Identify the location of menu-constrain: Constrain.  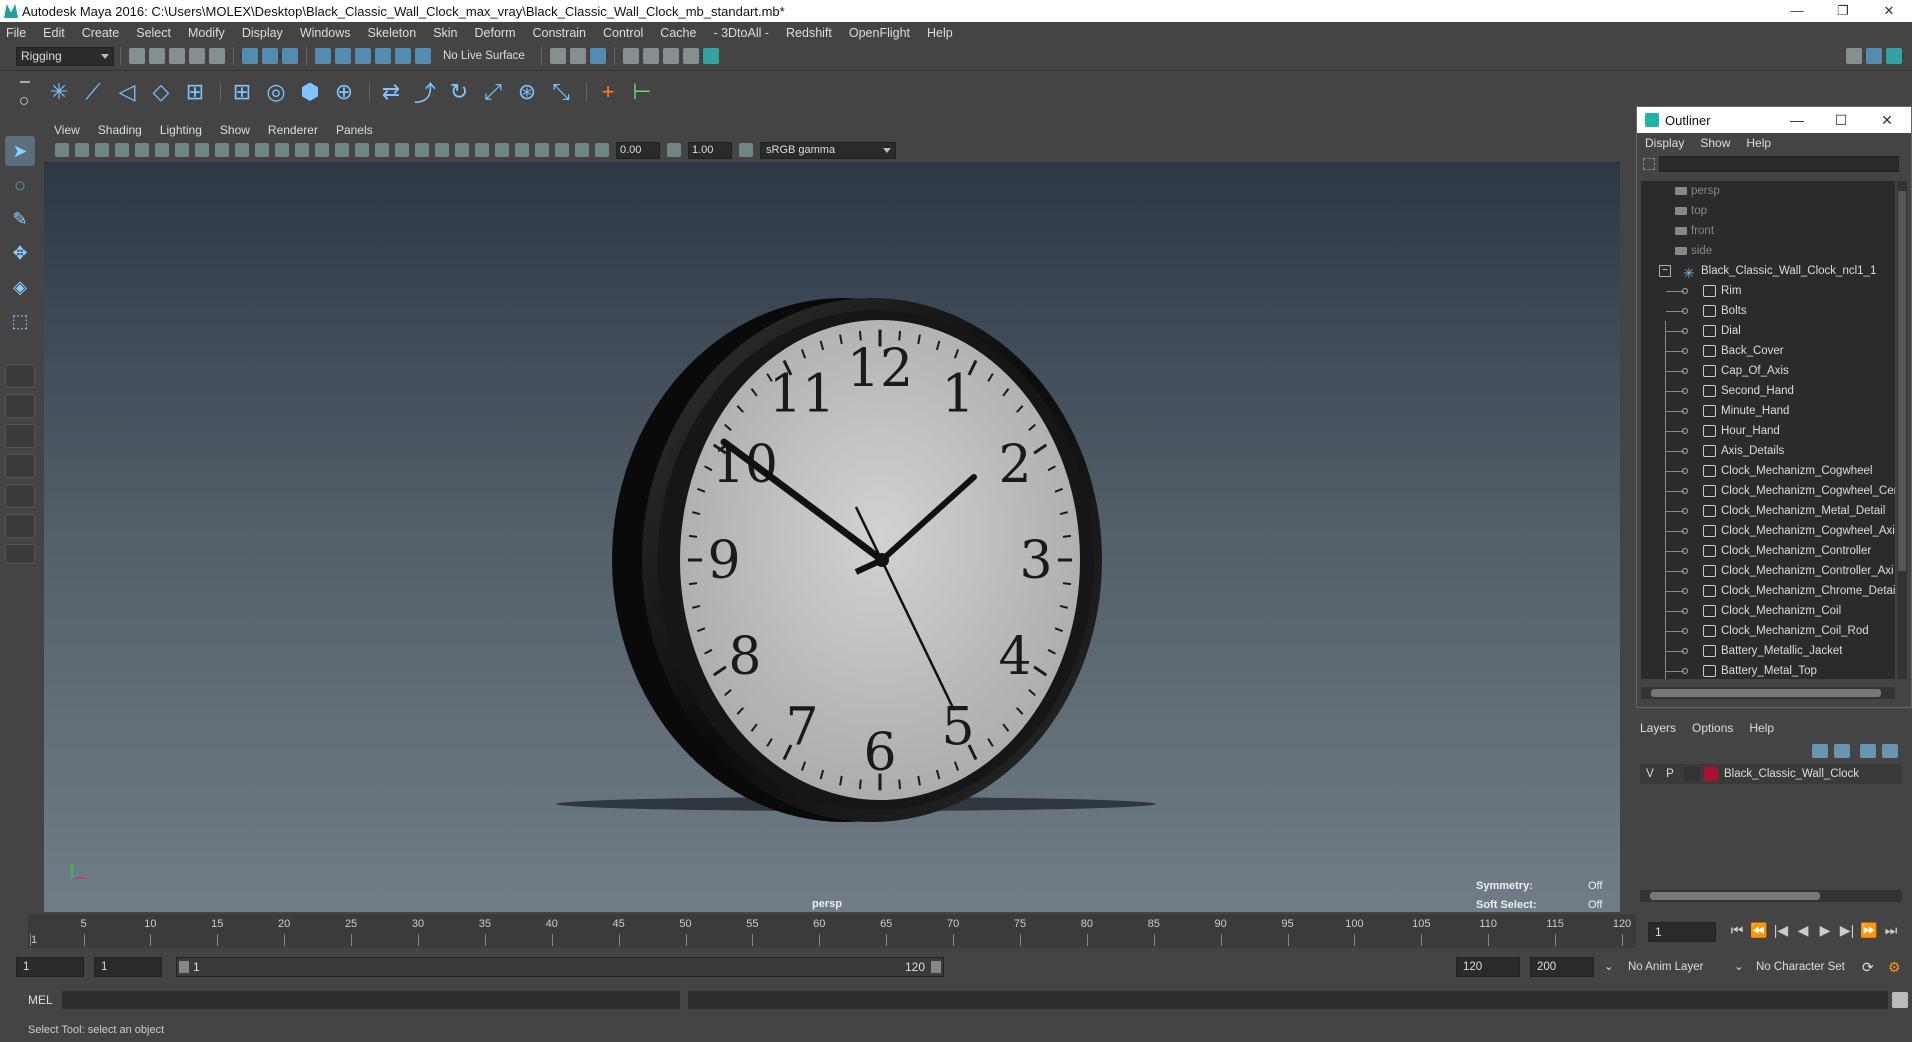
(560, 33).